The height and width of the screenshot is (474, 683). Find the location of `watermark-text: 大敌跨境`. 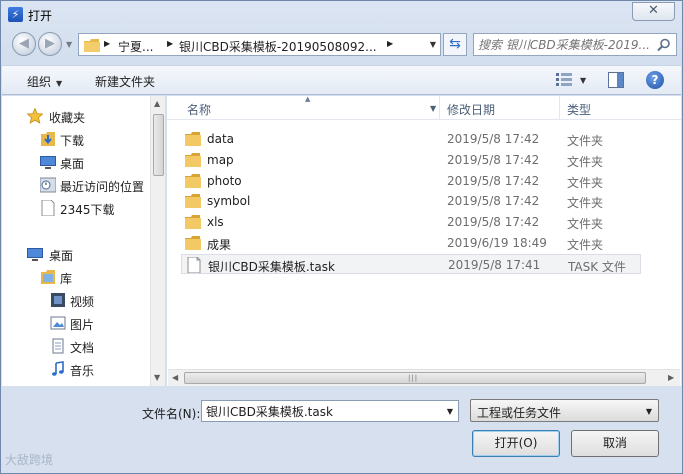

watermark-text: 大敌跨境 is located at coordinates (29, 460).